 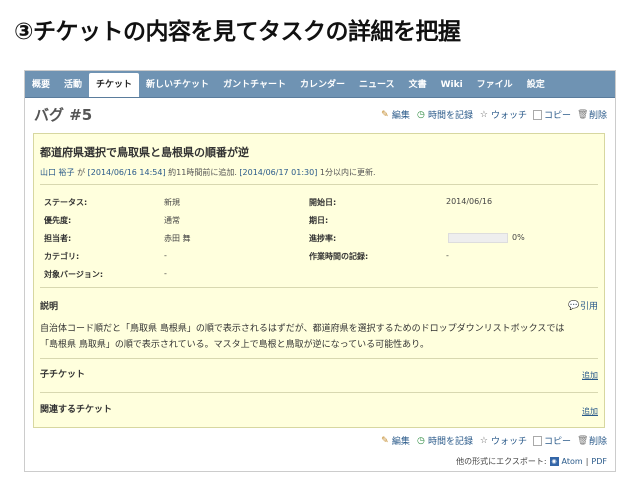 I want to click on issue-actions-bottom: ✎ 編集 ◷ 時間を記録 ☆ ウォッチ コピー 🗑 削除, so click(x=493, y=440).